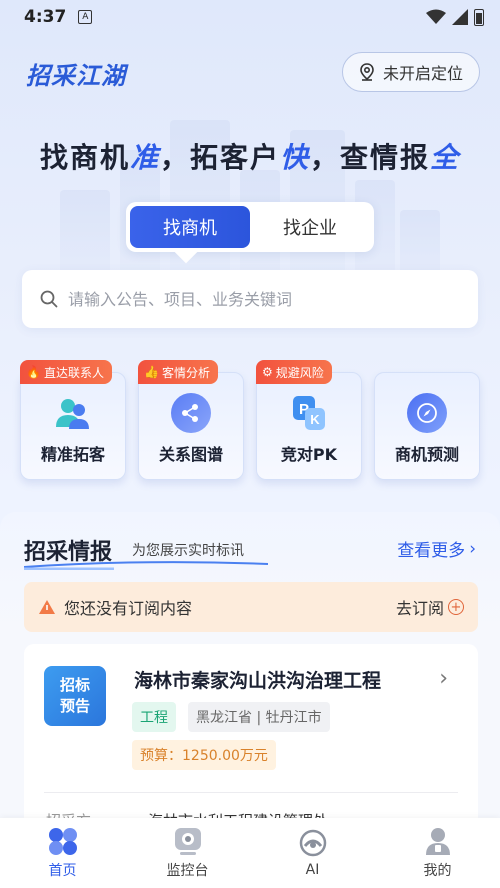  What do you see at coordinates (445, 157) in the screenshot?
I see `slogan-accent: 全` at bounding box center [445, 157].